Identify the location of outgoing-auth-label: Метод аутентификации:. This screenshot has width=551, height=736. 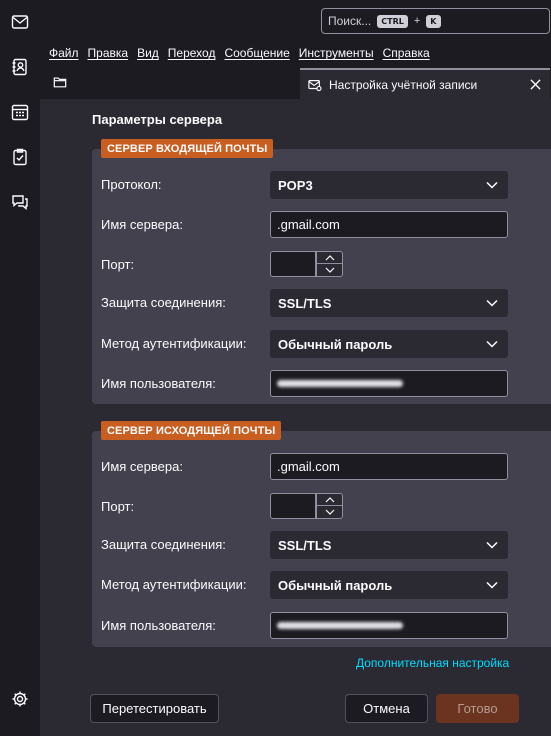
(174, 584).